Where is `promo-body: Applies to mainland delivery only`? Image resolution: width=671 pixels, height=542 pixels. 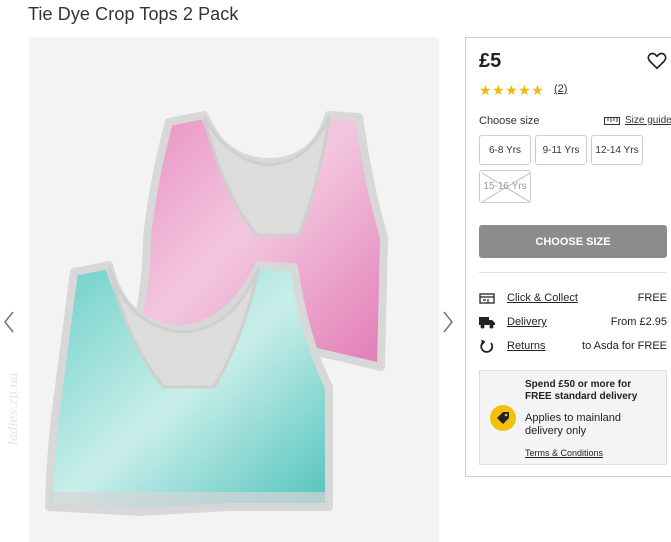 promo-body: Applies to mainland delivery only is located at coordinates (573, 424).